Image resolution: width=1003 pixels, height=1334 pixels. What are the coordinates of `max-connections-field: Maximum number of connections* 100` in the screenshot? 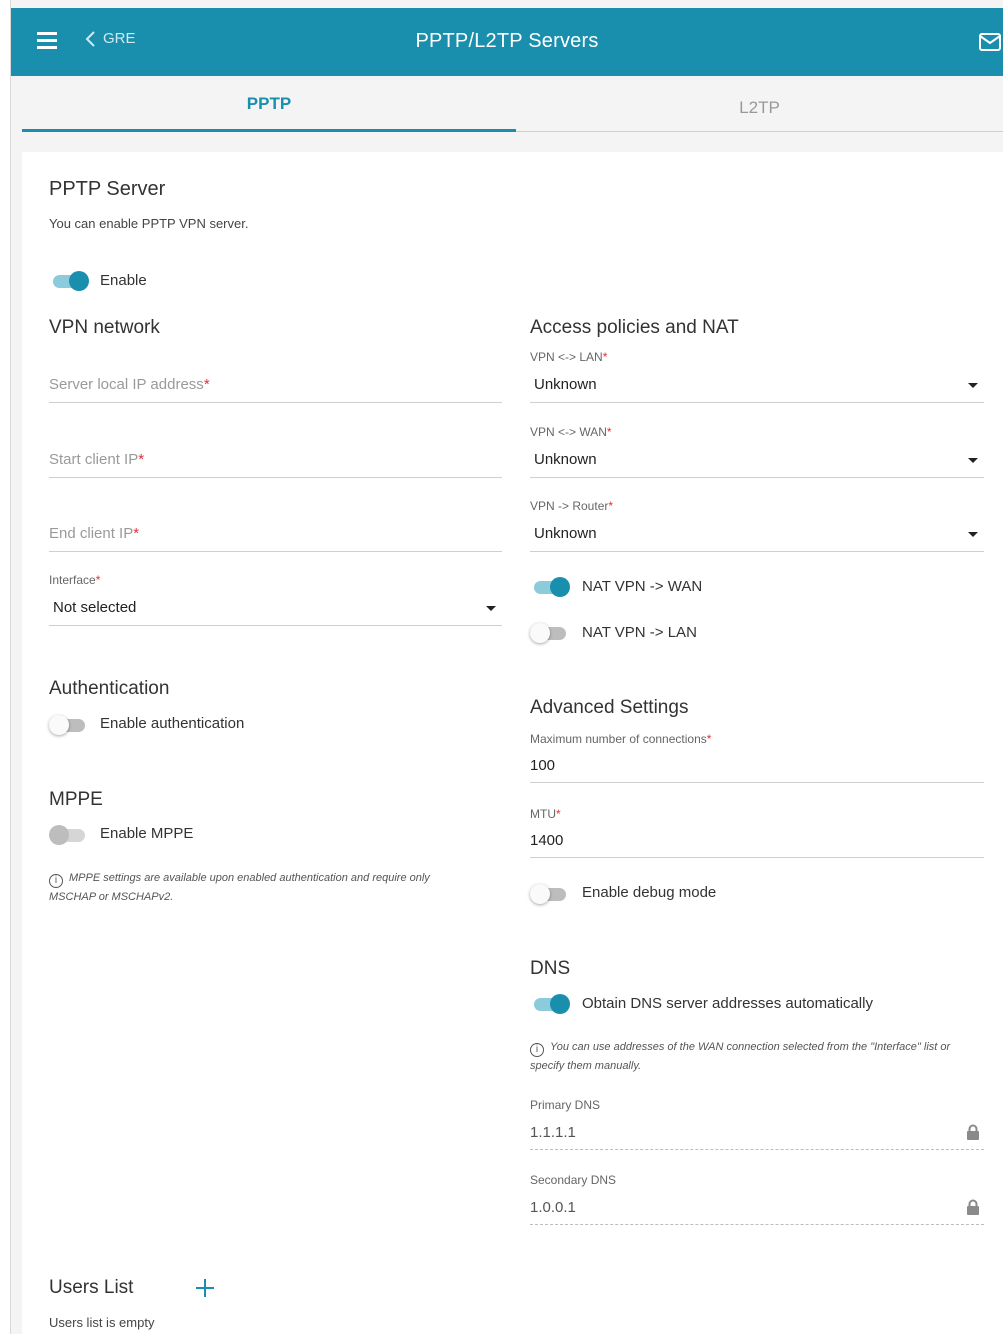 It's located at (757, 757).